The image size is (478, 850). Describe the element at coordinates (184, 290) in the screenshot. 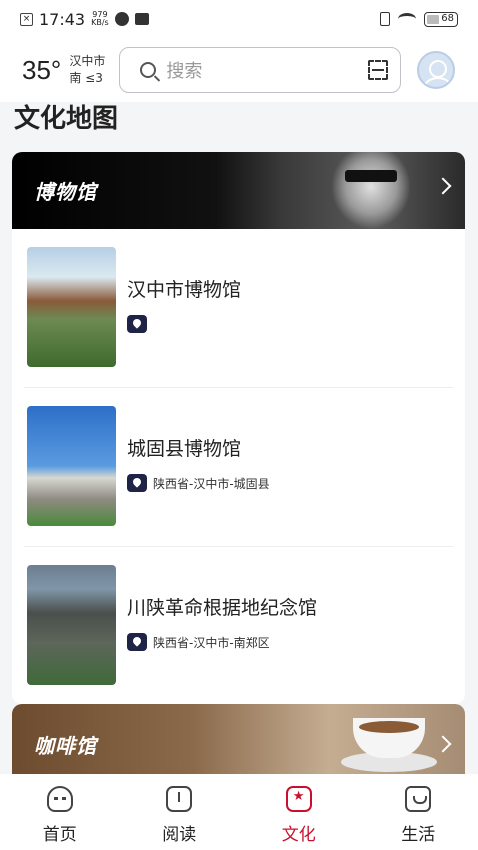

I see `museum-name: 汉中市博物馆` at that location.